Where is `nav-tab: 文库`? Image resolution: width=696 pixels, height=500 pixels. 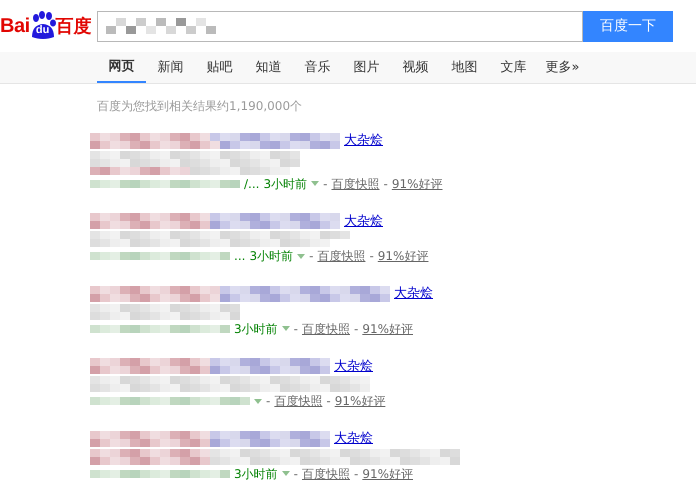 nav-tab: 文库 is located at coordinates (513, 67).